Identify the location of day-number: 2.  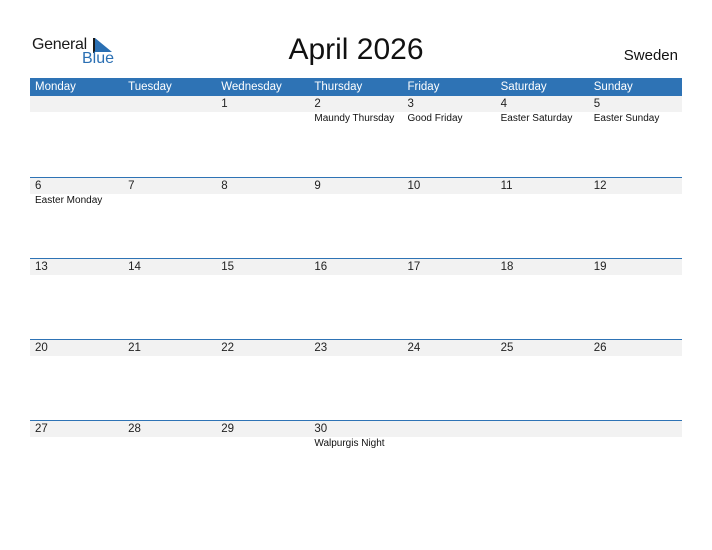
(317, 104).